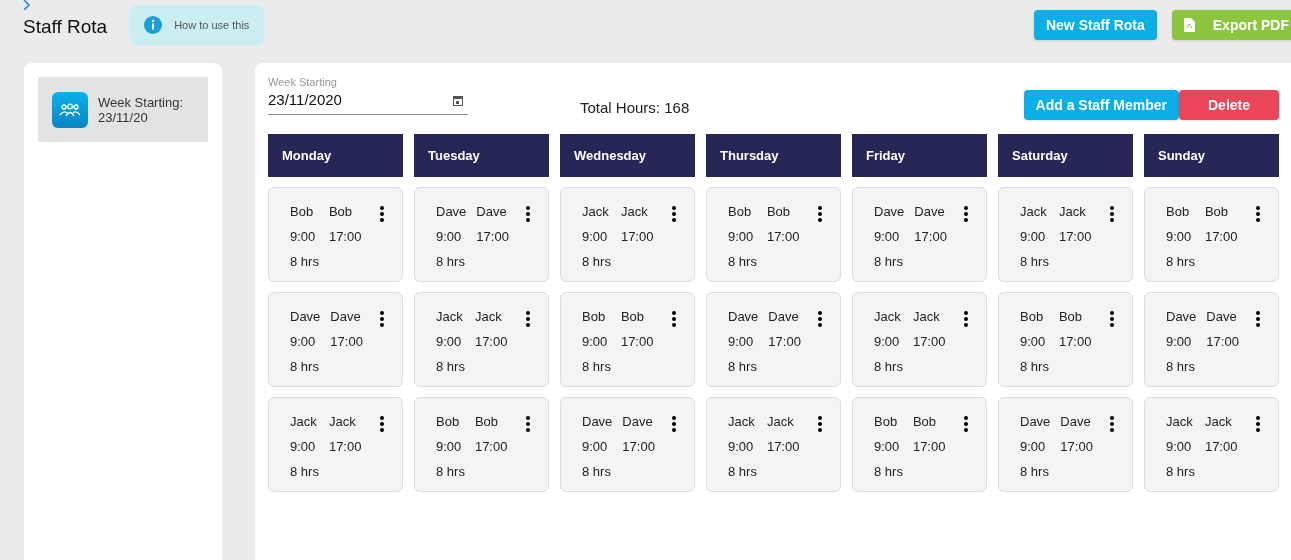 The width and height of the screenshot is (1291, 560). I want to click on week-date: 23/11/20, so click(123, 117).